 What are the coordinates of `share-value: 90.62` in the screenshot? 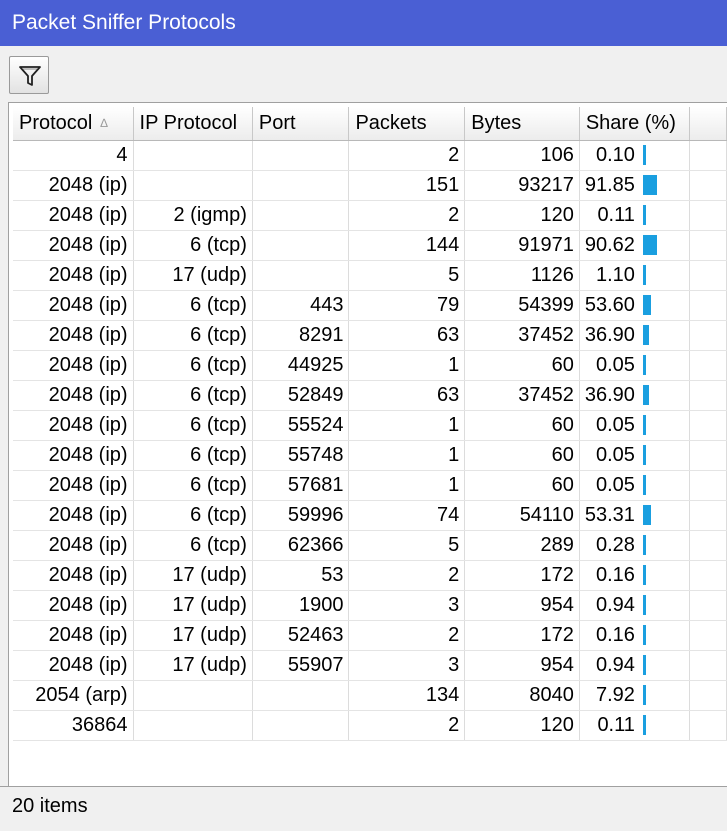 It's located at (609, 244).